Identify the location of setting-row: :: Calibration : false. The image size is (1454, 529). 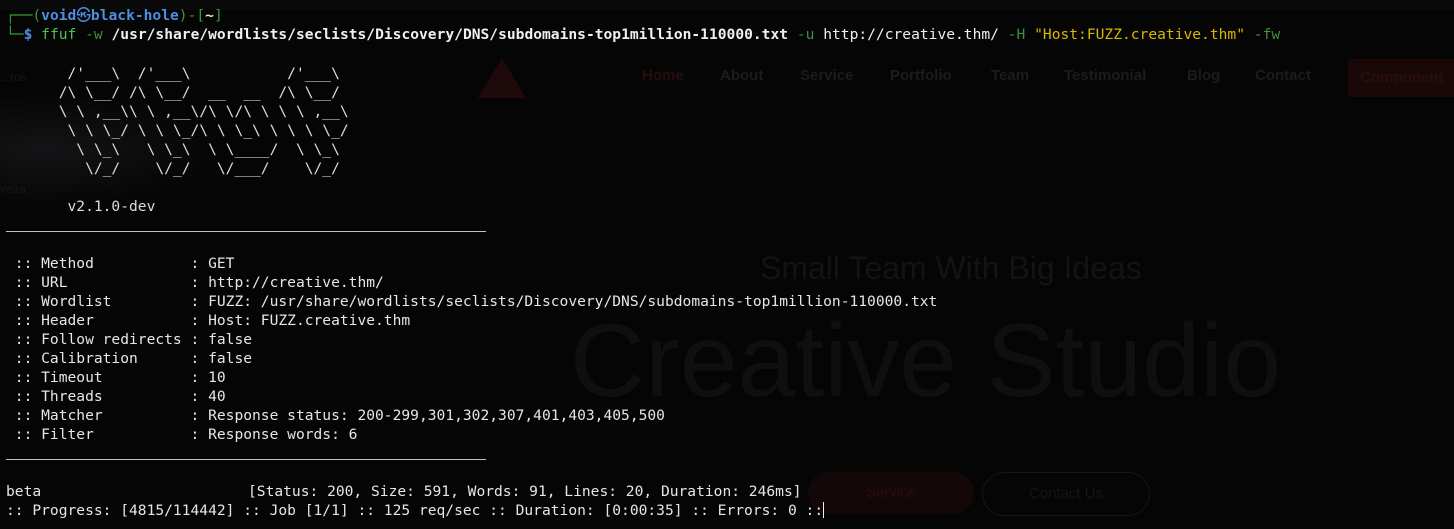
(129, 358).